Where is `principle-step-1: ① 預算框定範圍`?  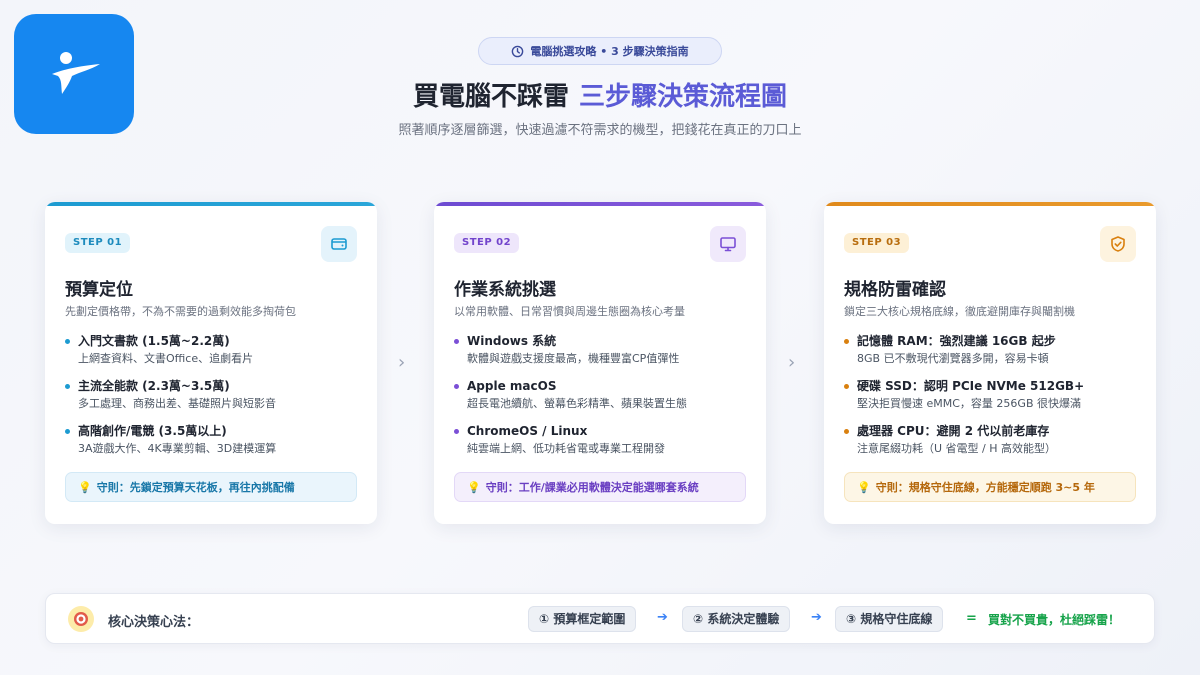 principle-step-1: ① 預算框定範圍 is located at coordinates (582, 619).